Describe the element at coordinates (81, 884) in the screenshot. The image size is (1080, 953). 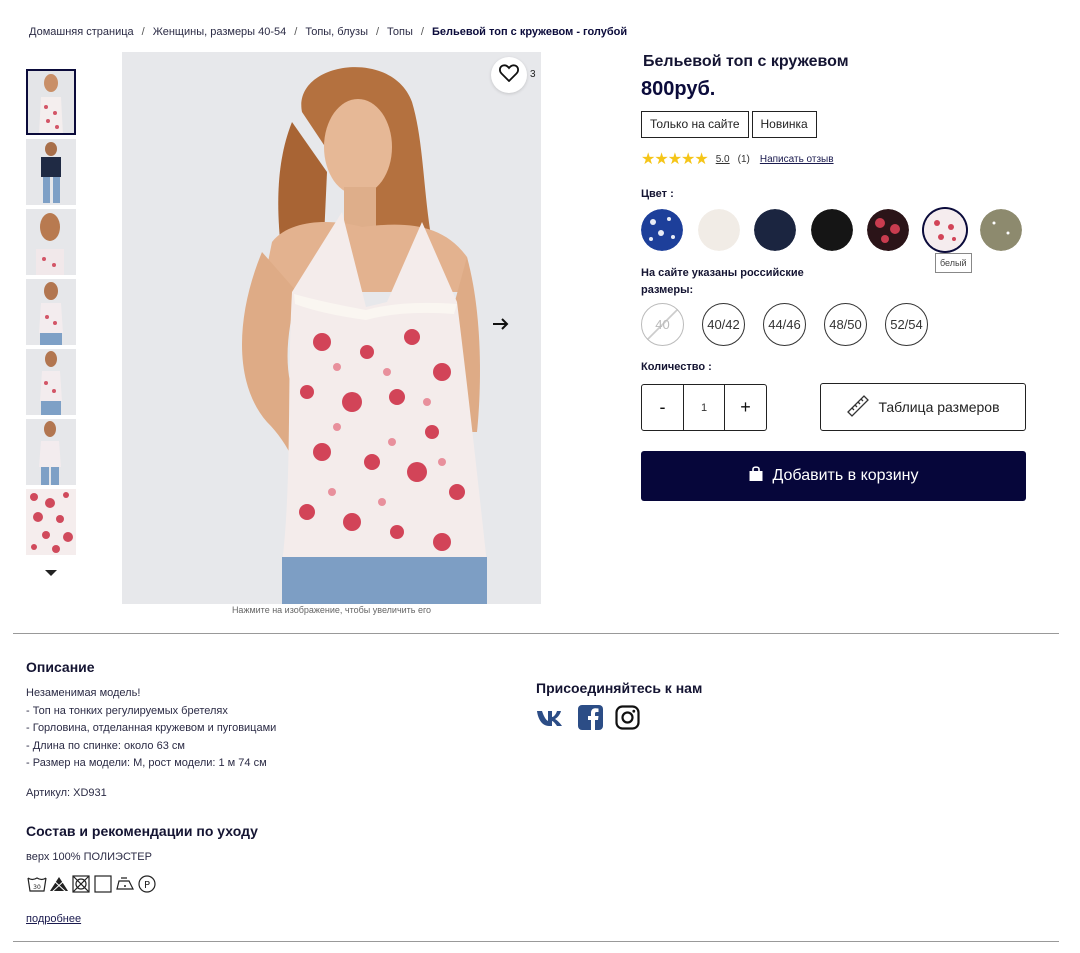
I see `no-tumble-dry-icon` at that location.